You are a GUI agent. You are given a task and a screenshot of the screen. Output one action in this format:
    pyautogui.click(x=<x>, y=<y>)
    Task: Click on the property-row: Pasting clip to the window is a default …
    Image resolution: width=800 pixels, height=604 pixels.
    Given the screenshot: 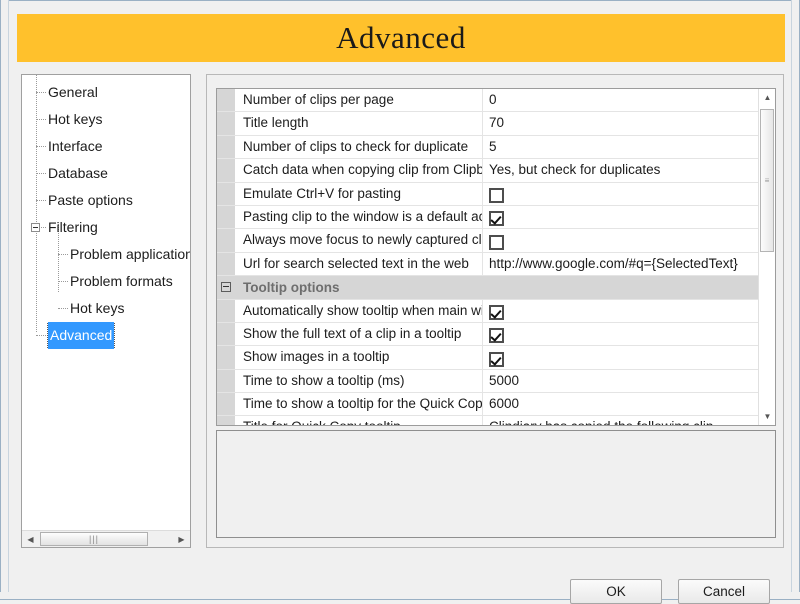 What is the action you would take?
    pyautogui.click(x=488, y=217)
    